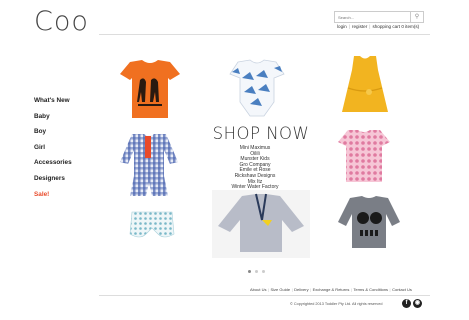 Image resolution: width=469 pixels, height=320 pixels. Describe the element at coordinates (258, 289) in the screenshot. I see `footer-link-about: About Us` at that location.